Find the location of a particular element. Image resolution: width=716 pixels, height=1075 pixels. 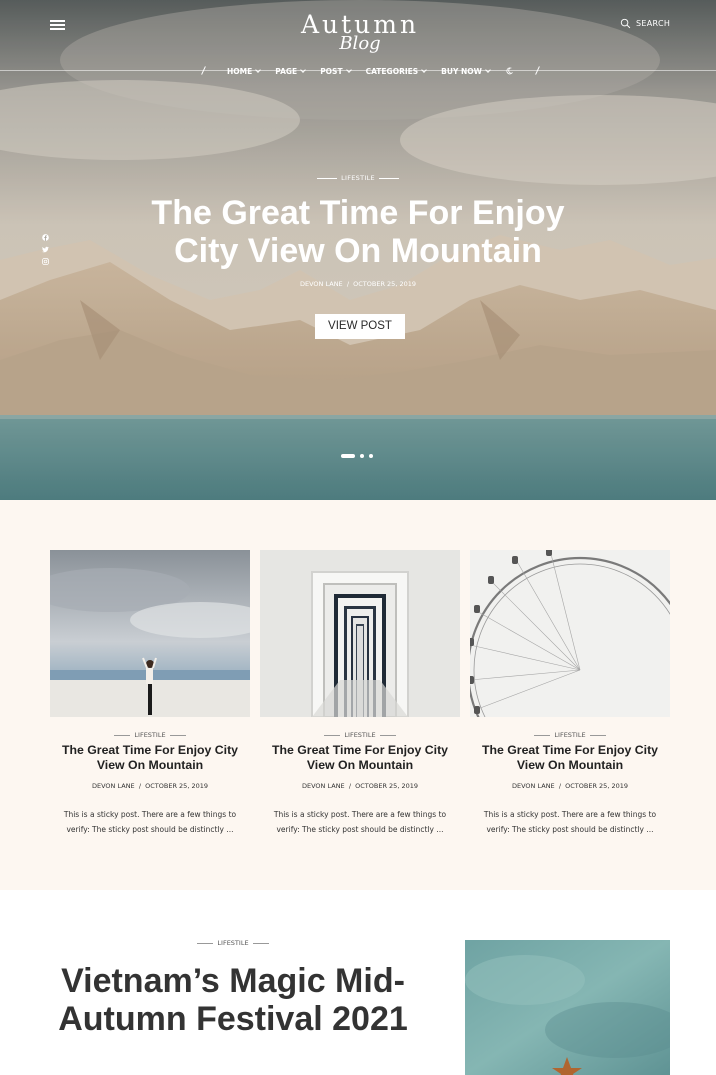

hero-title-line-2: City View On Mountain is located at coordinates (358, 251).